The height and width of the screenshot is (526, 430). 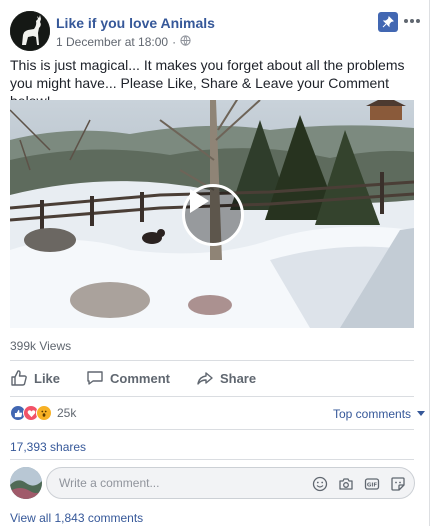 I want to click on comment-label: Comment, so click(x=140, y=378).